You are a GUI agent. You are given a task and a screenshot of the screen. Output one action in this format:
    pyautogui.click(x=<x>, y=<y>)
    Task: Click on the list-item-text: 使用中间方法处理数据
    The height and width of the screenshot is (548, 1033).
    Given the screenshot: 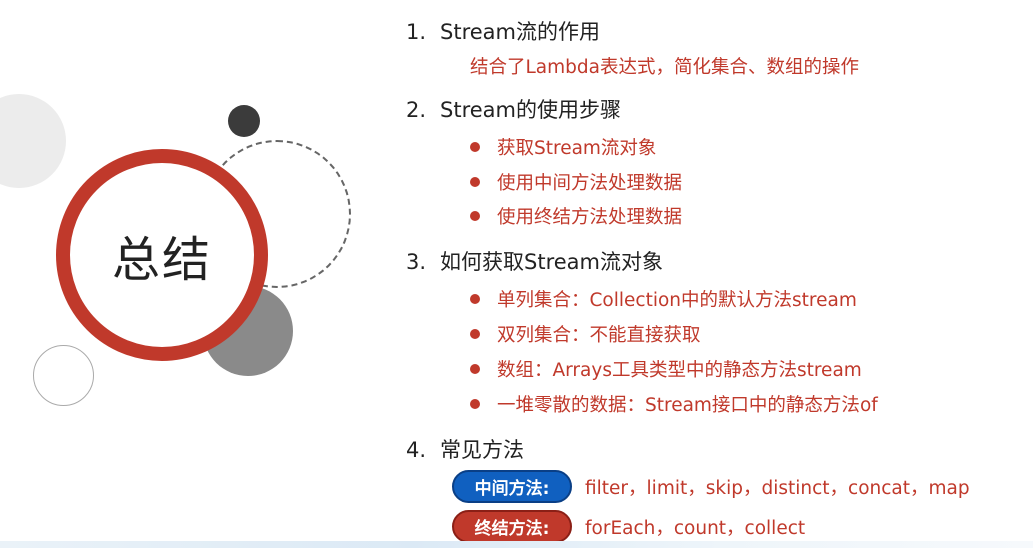 What is the action you would take?
    pyautogui.click(x=590, y=183)
    